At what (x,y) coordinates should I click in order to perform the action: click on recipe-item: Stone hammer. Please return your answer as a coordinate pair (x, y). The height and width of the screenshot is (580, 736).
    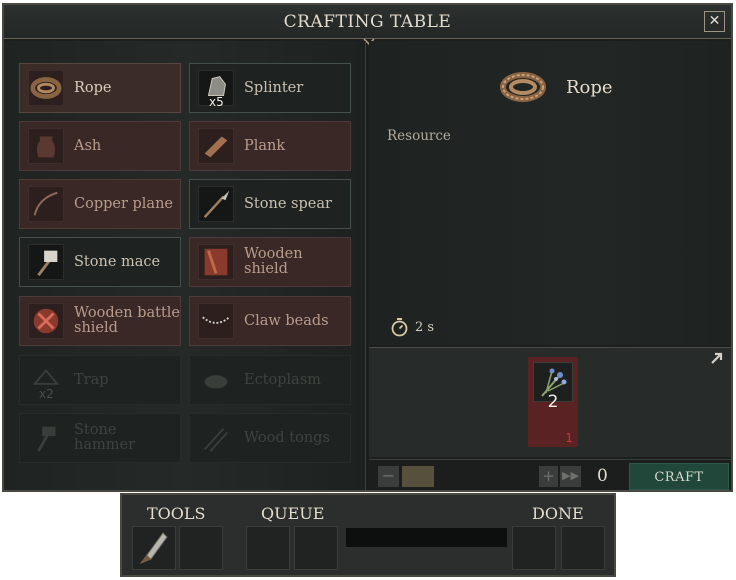
    Looking at the image, I should click on (100, 438).